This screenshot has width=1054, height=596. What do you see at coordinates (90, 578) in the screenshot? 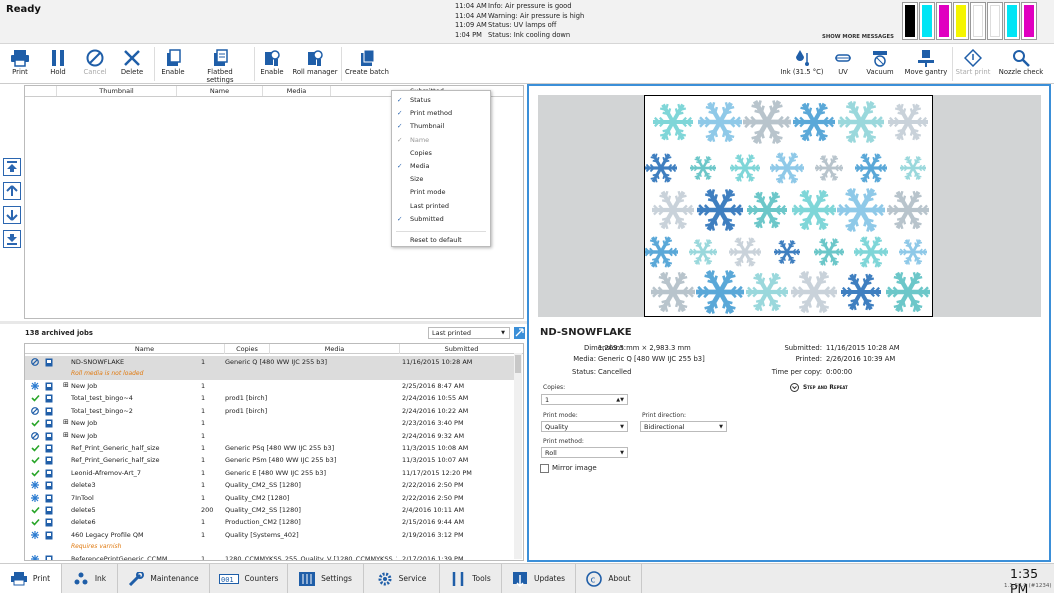
I see `tab-ink: Ink` at bounding box center [90, 578].